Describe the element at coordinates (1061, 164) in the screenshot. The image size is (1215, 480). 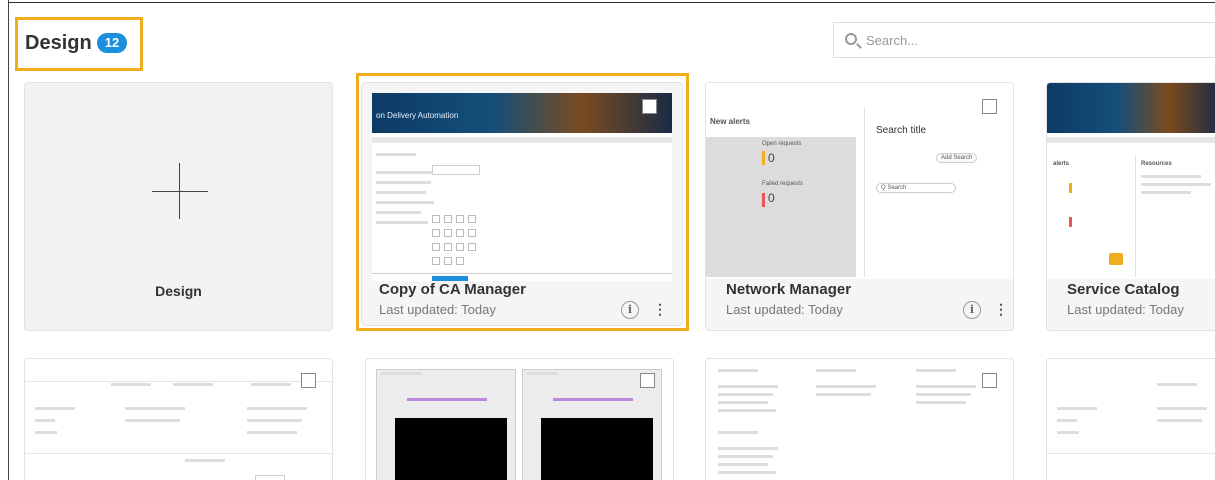
I see `thumbnail-alerts: alerts` at that location.